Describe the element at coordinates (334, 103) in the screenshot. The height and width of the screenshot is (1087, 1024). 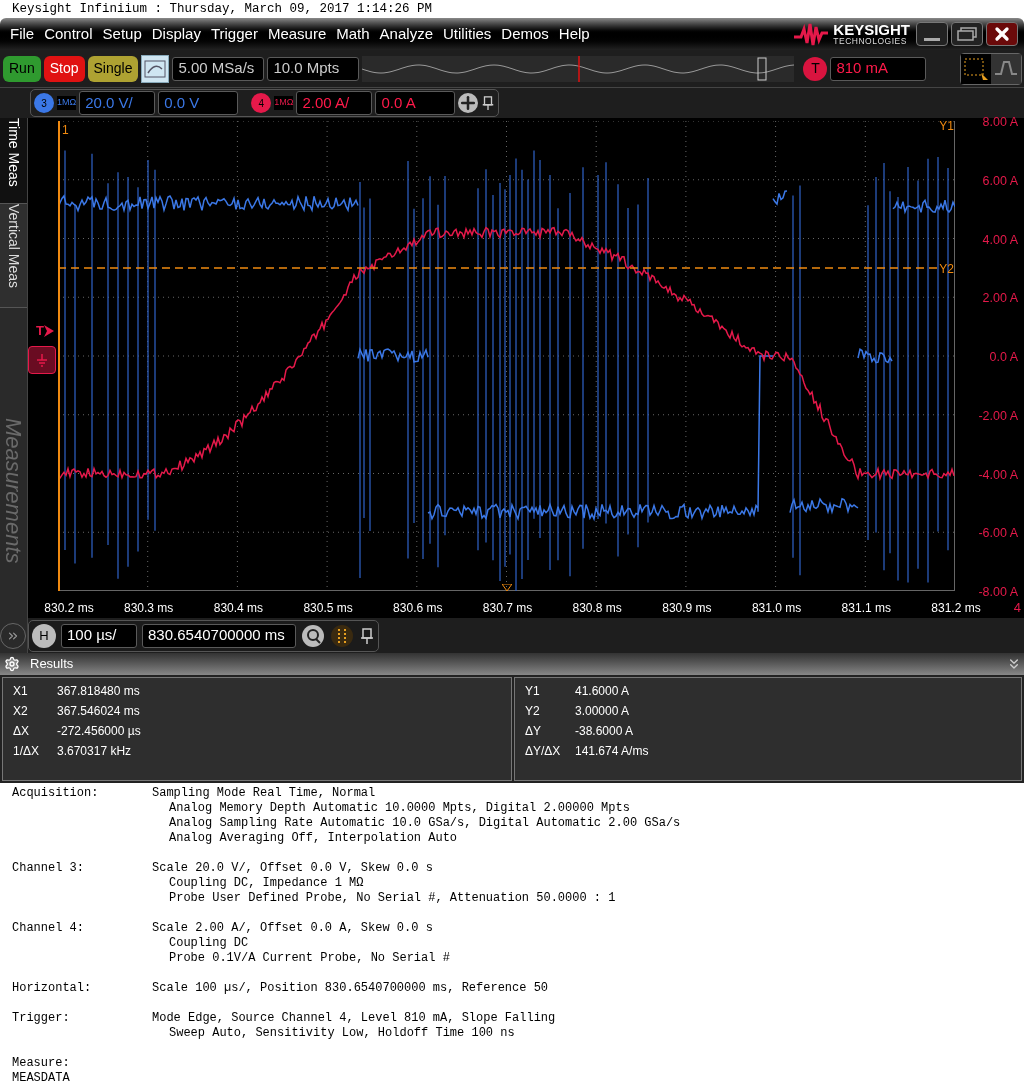
I see `channel-scale-field: 2.00 A/` at that location.